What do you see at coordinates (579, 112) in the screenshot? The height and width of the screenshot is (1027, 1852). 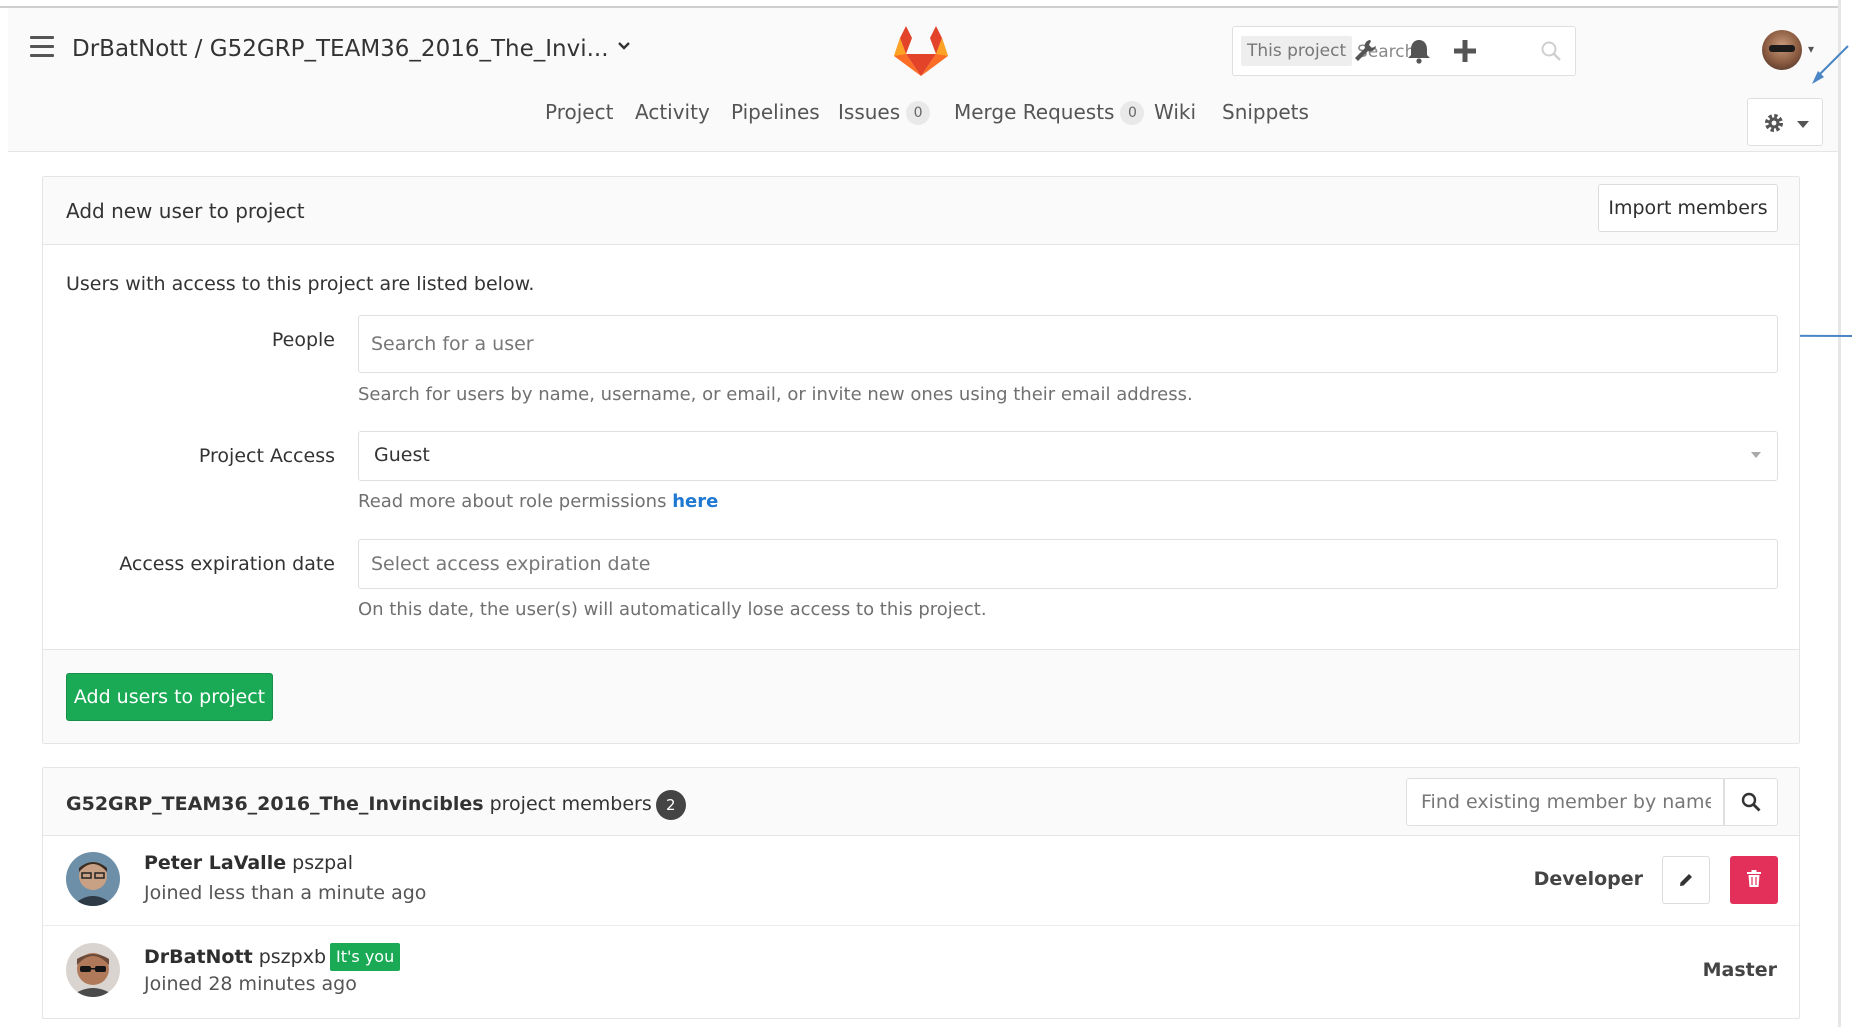 I see `tab-project: Project` at bounding box center [579, 112].